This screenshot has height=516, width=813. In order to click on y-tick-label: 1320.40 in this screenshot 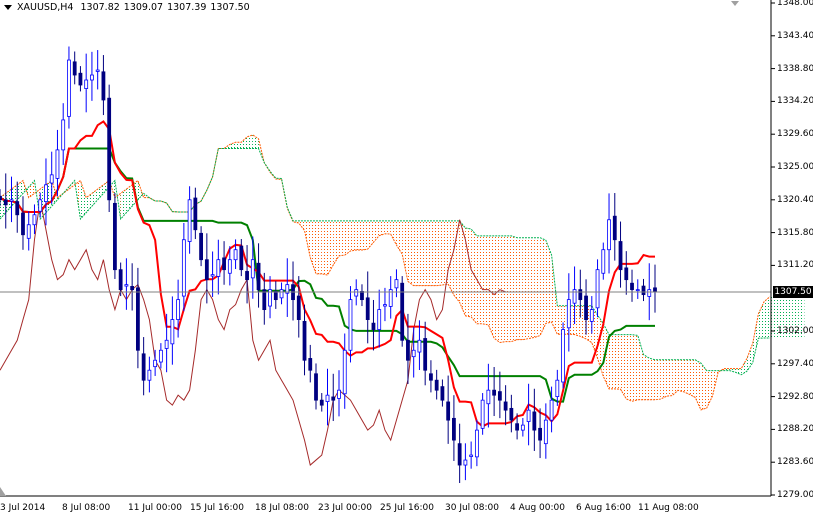, I will do `click(795, 199)`.